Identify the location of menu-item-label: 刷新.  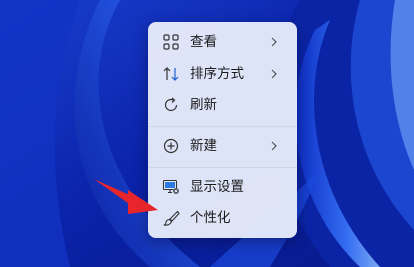
(203, 105).